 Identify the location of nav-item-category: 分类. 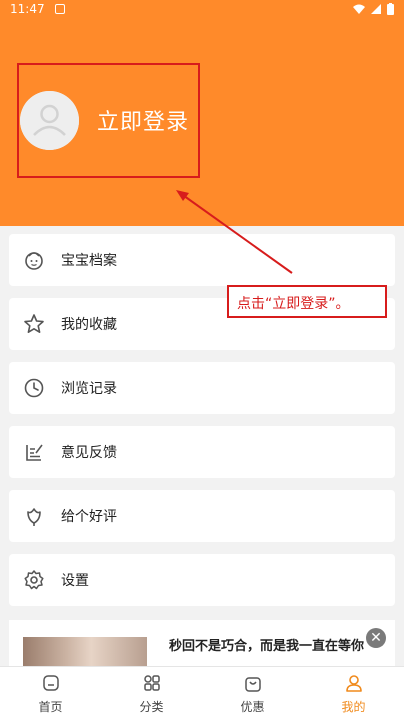
(151, 693).